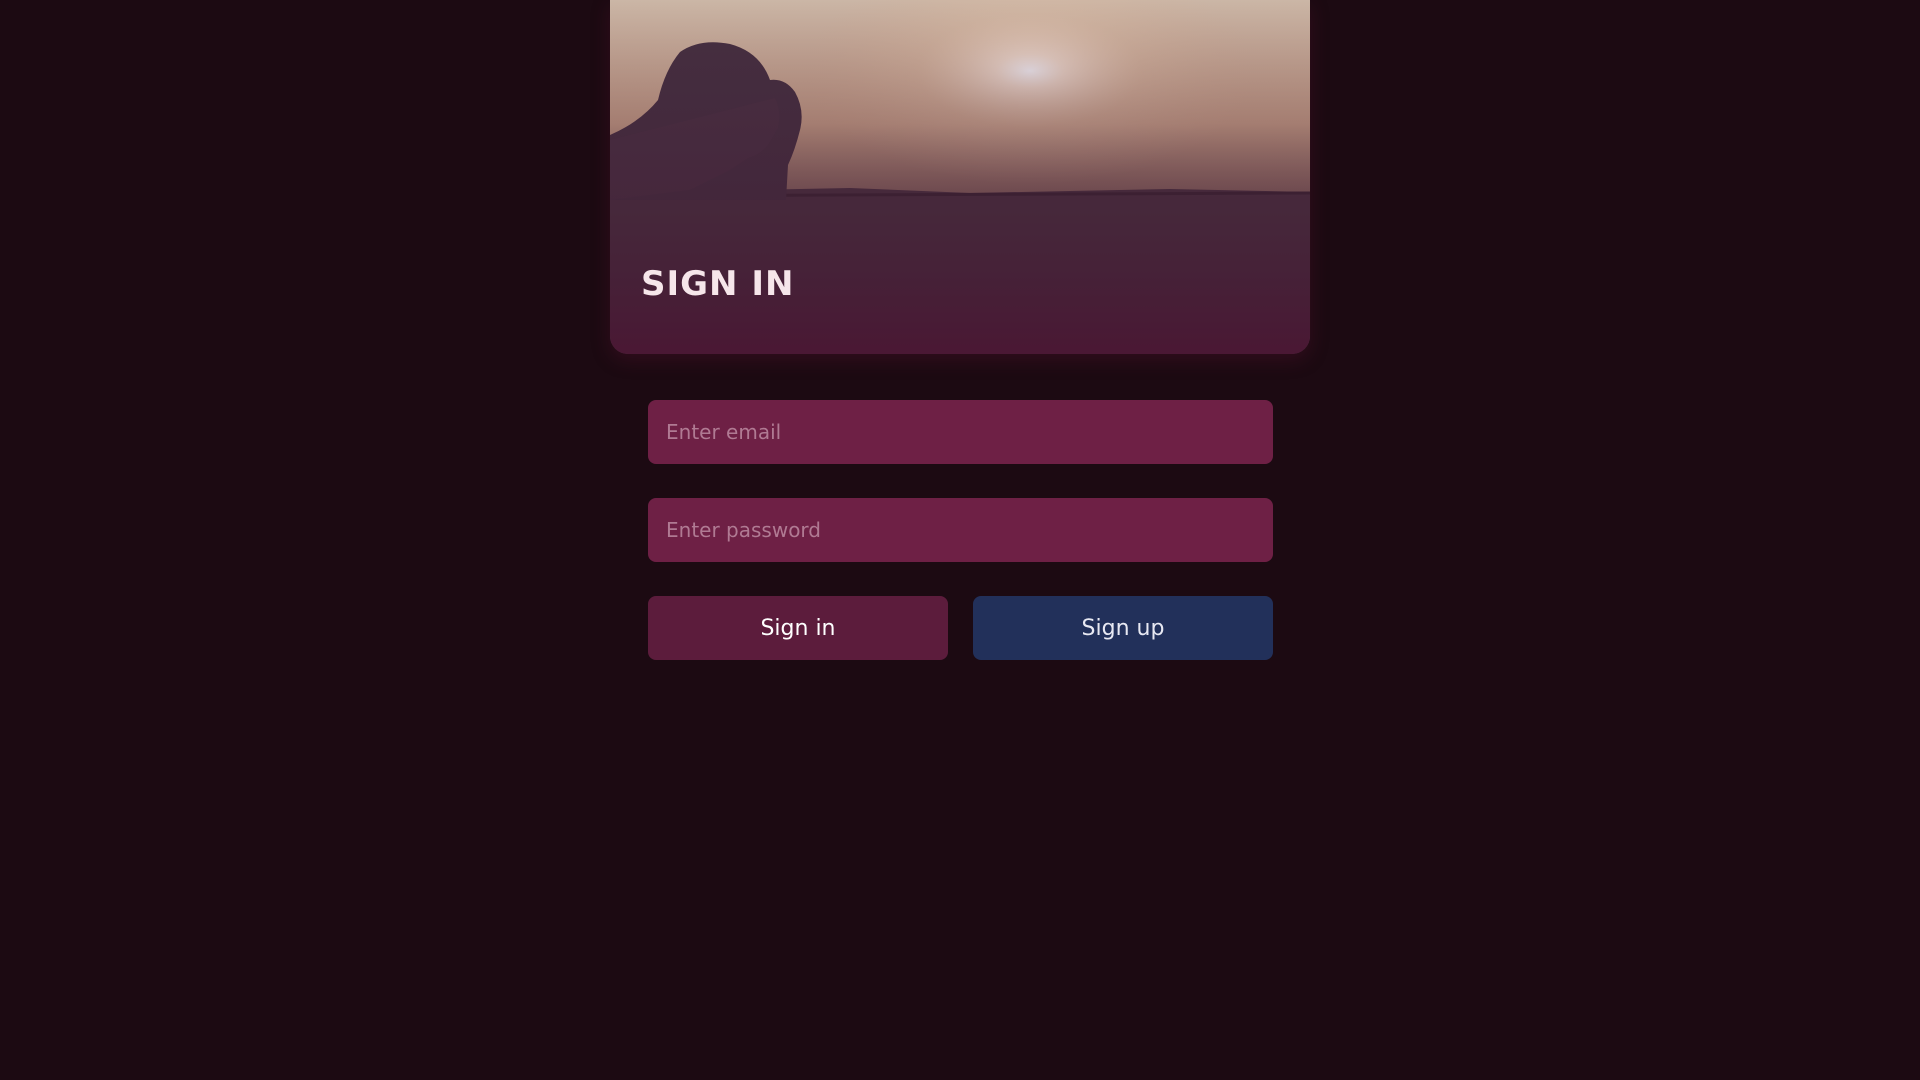 This screenshot has height=1080, width=1920. I want to click on hero-banner: SIGN IN, so click(960, 177).